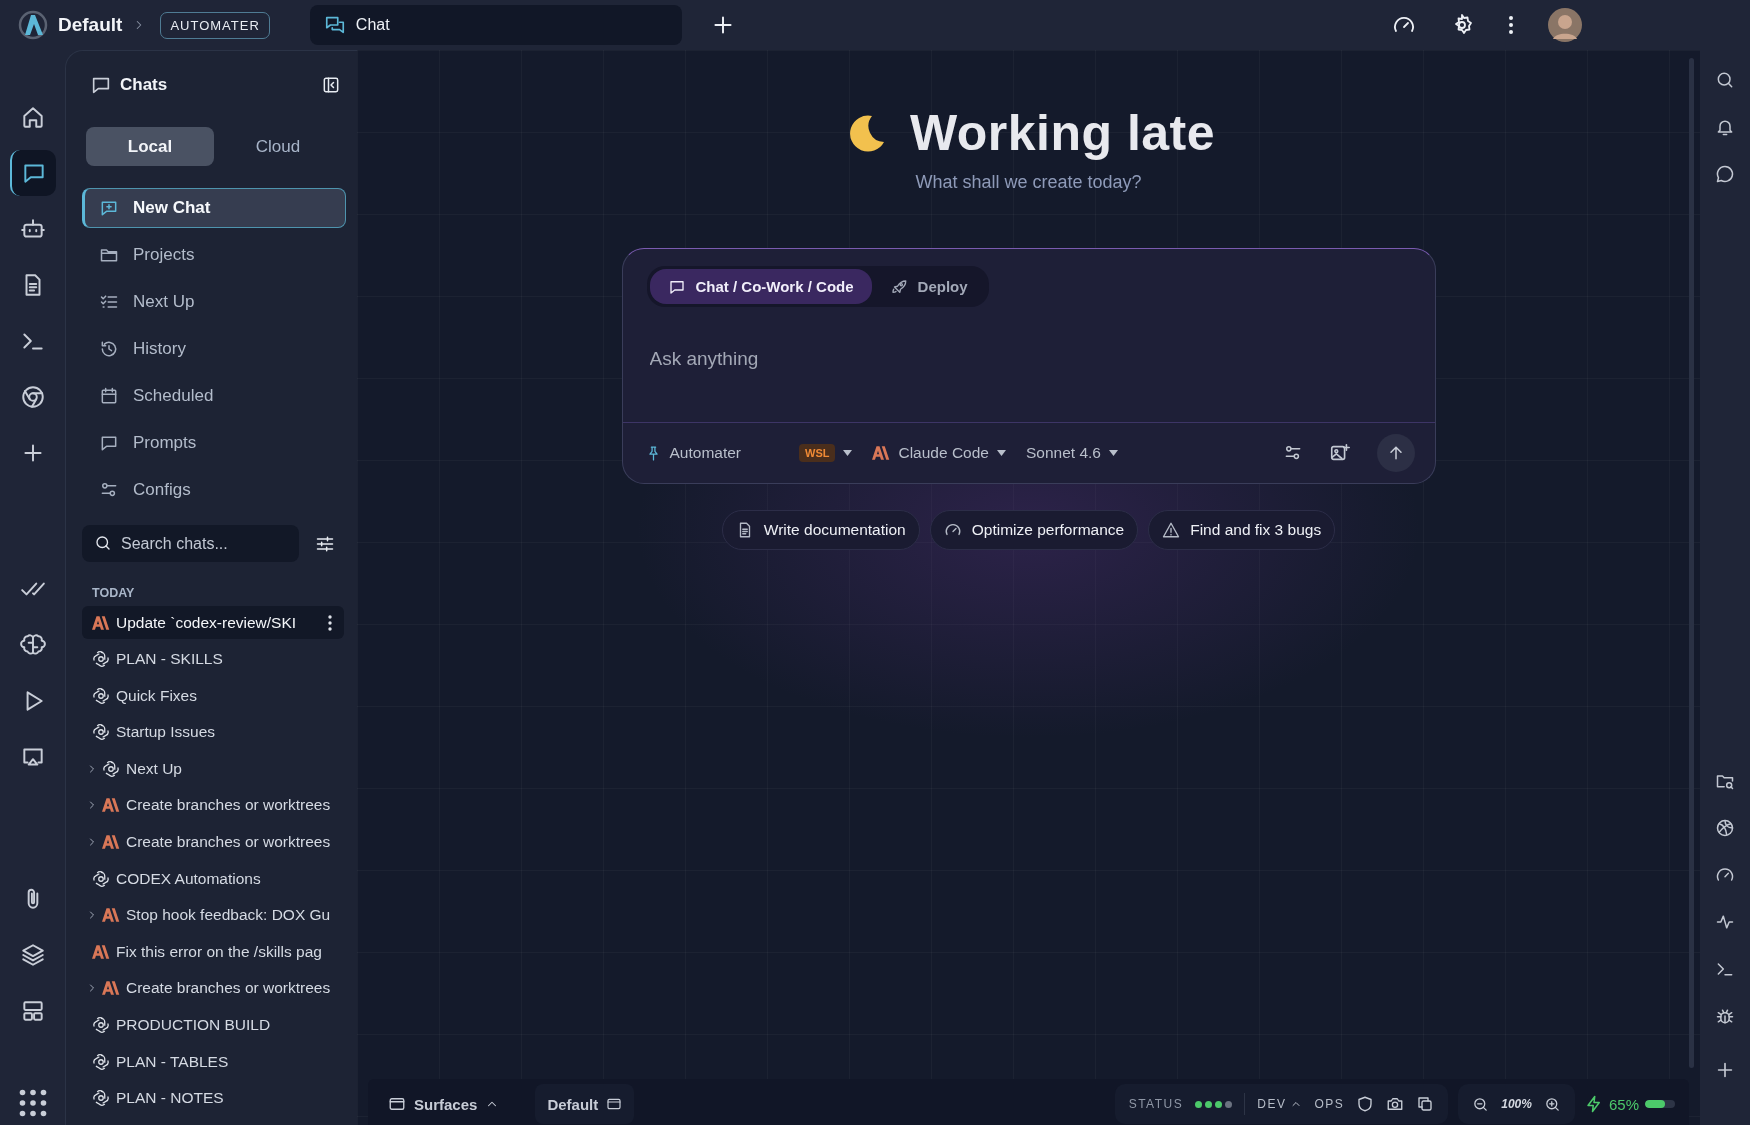 The height and width of the screenshot is (1125, 1750). I want to click on project-badge: AUTOMATER, so click(215, 25).